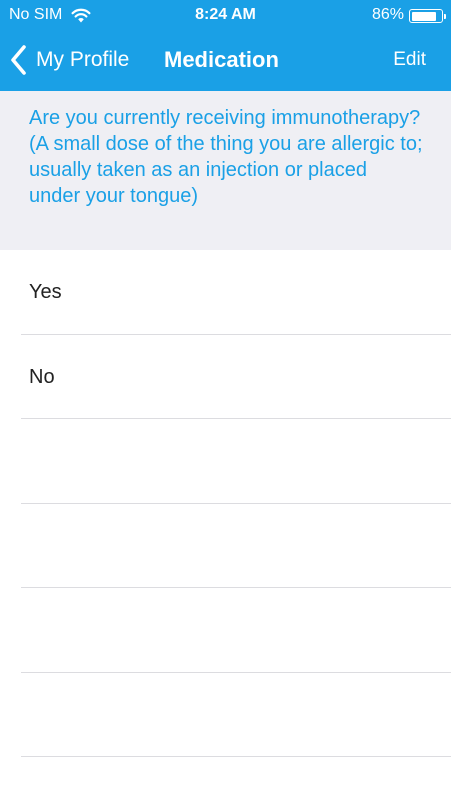 The image size is (451, 800). I want to click on battery-tip, so click(444, 16).